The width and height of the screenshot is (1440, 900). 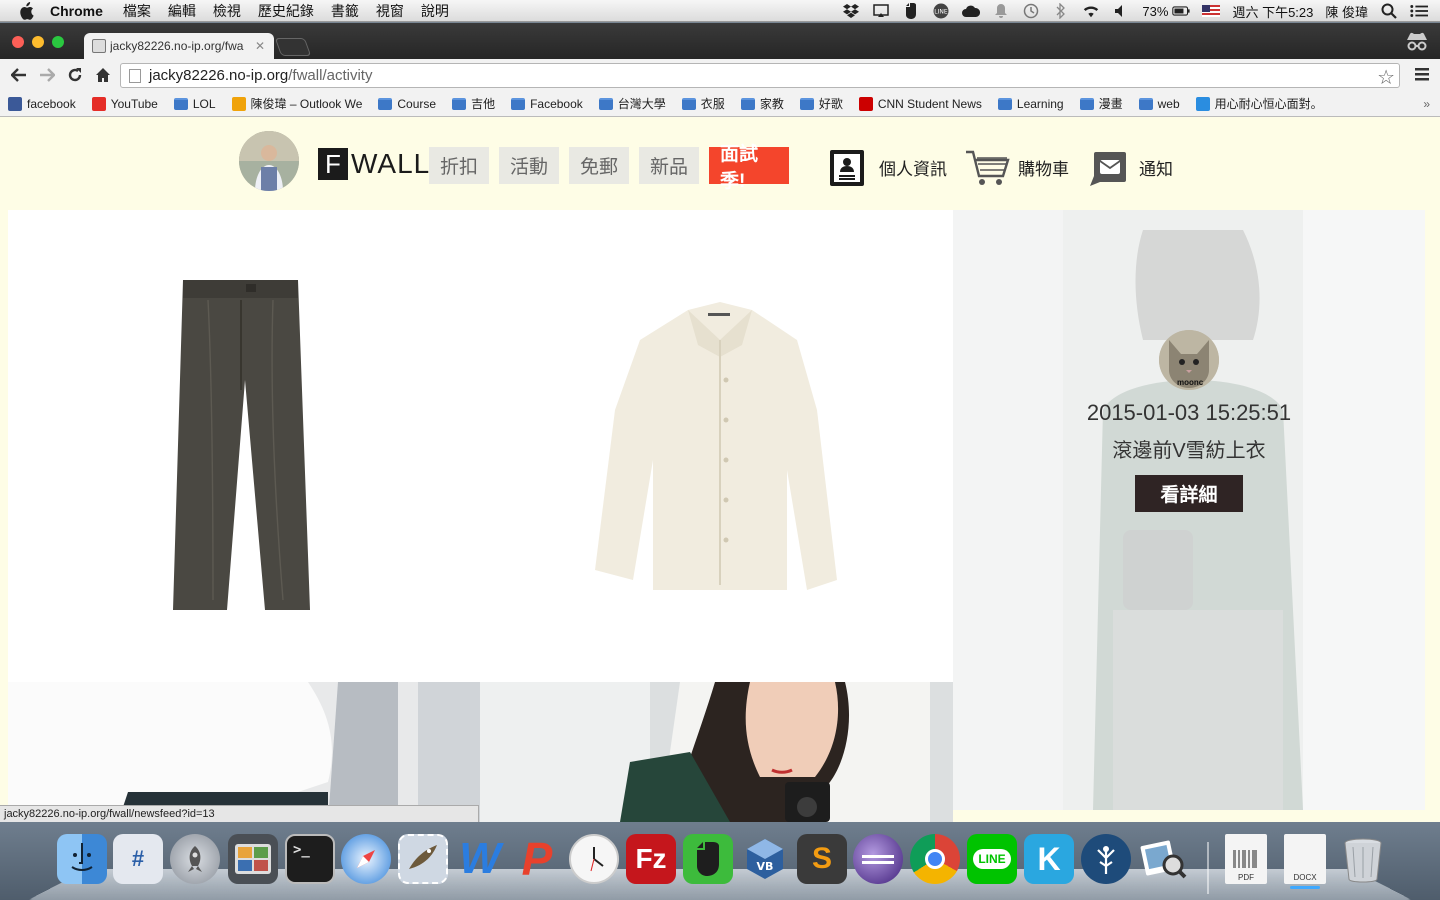 I want to click on minimize-window-button, so click(x=38, y=42).